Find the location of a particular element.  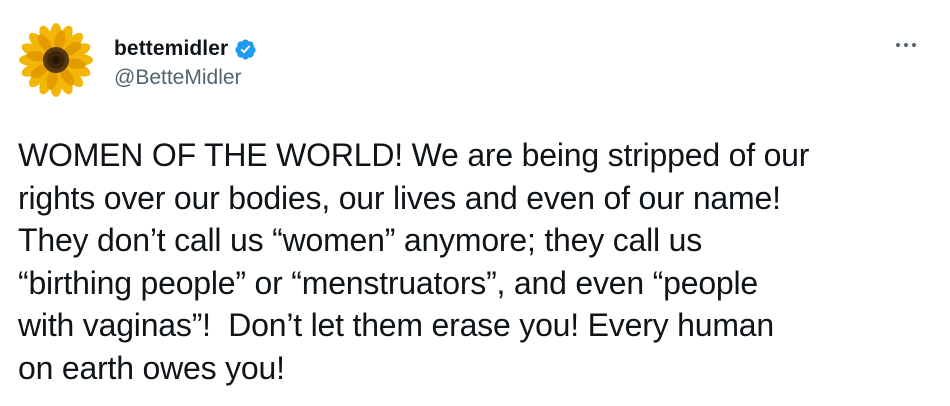

more-options-button is located at coordinates (906, 45).